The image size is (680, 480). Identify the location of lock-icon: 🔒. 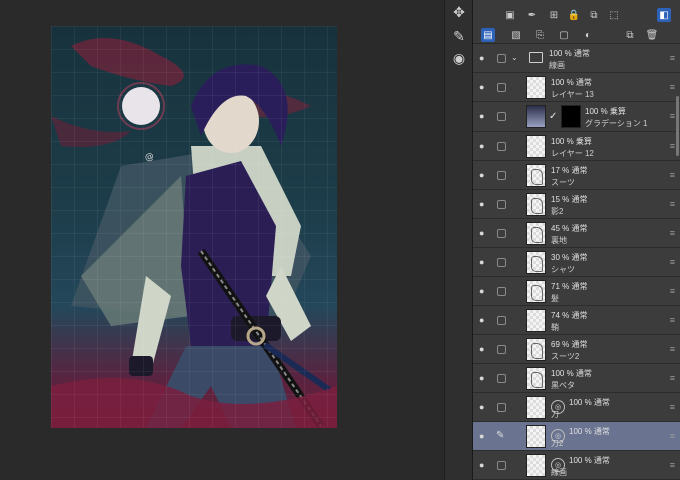
(574, 15).